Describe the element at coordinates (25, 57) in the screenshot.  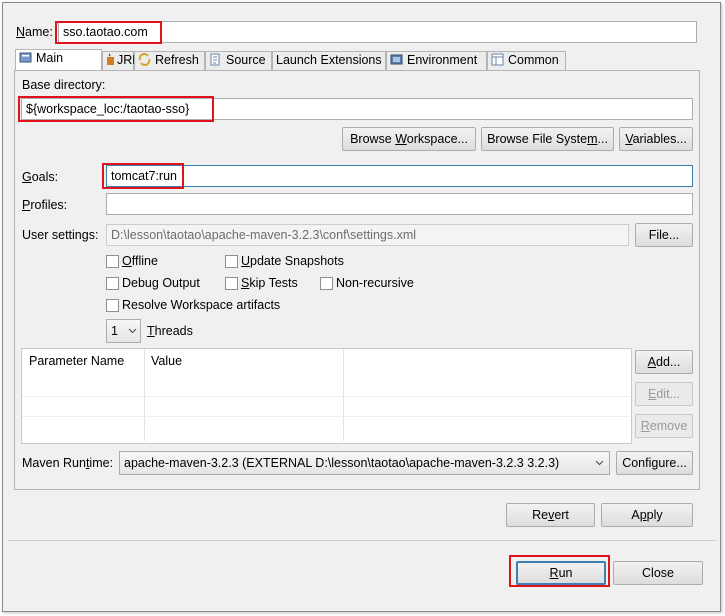
I see `maven-main-icon` at that location.